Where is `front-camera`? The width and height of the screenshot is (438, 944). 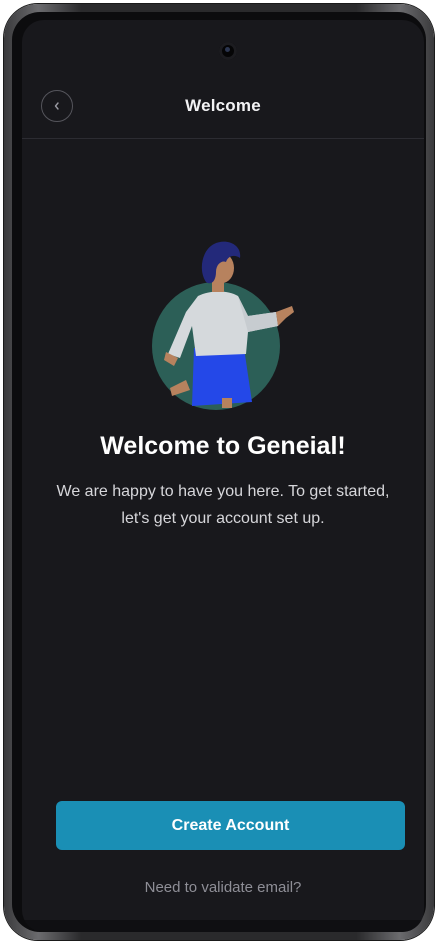 front-camera is located at coordinates (228, 51).